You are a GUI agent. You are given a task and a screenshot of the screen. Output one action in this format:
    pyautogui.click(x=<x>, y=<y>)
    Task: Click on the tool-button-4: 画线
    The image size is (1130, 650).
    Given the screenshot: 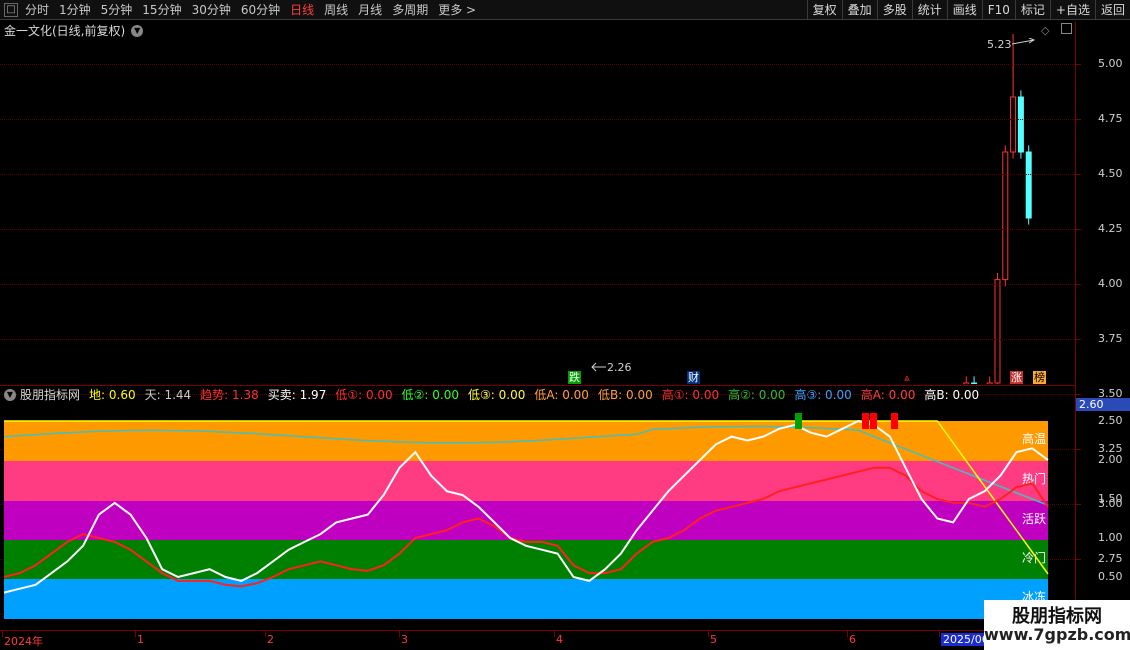 What is the action you would take?
    pyautogui.click(x=964, y=10)
    